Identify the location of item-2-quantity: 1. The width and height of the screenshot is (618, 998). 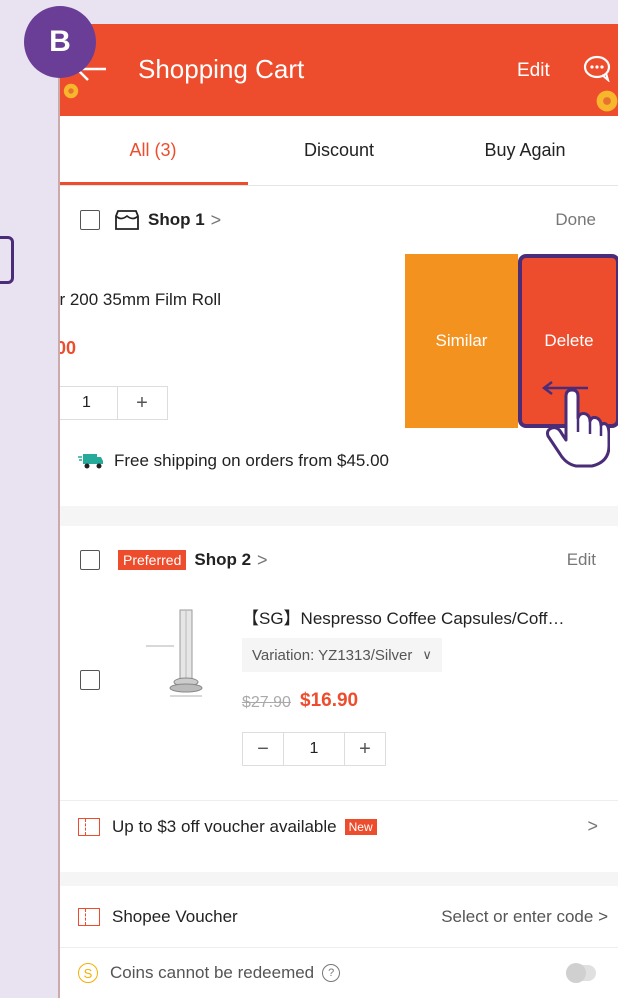
(314, 749).